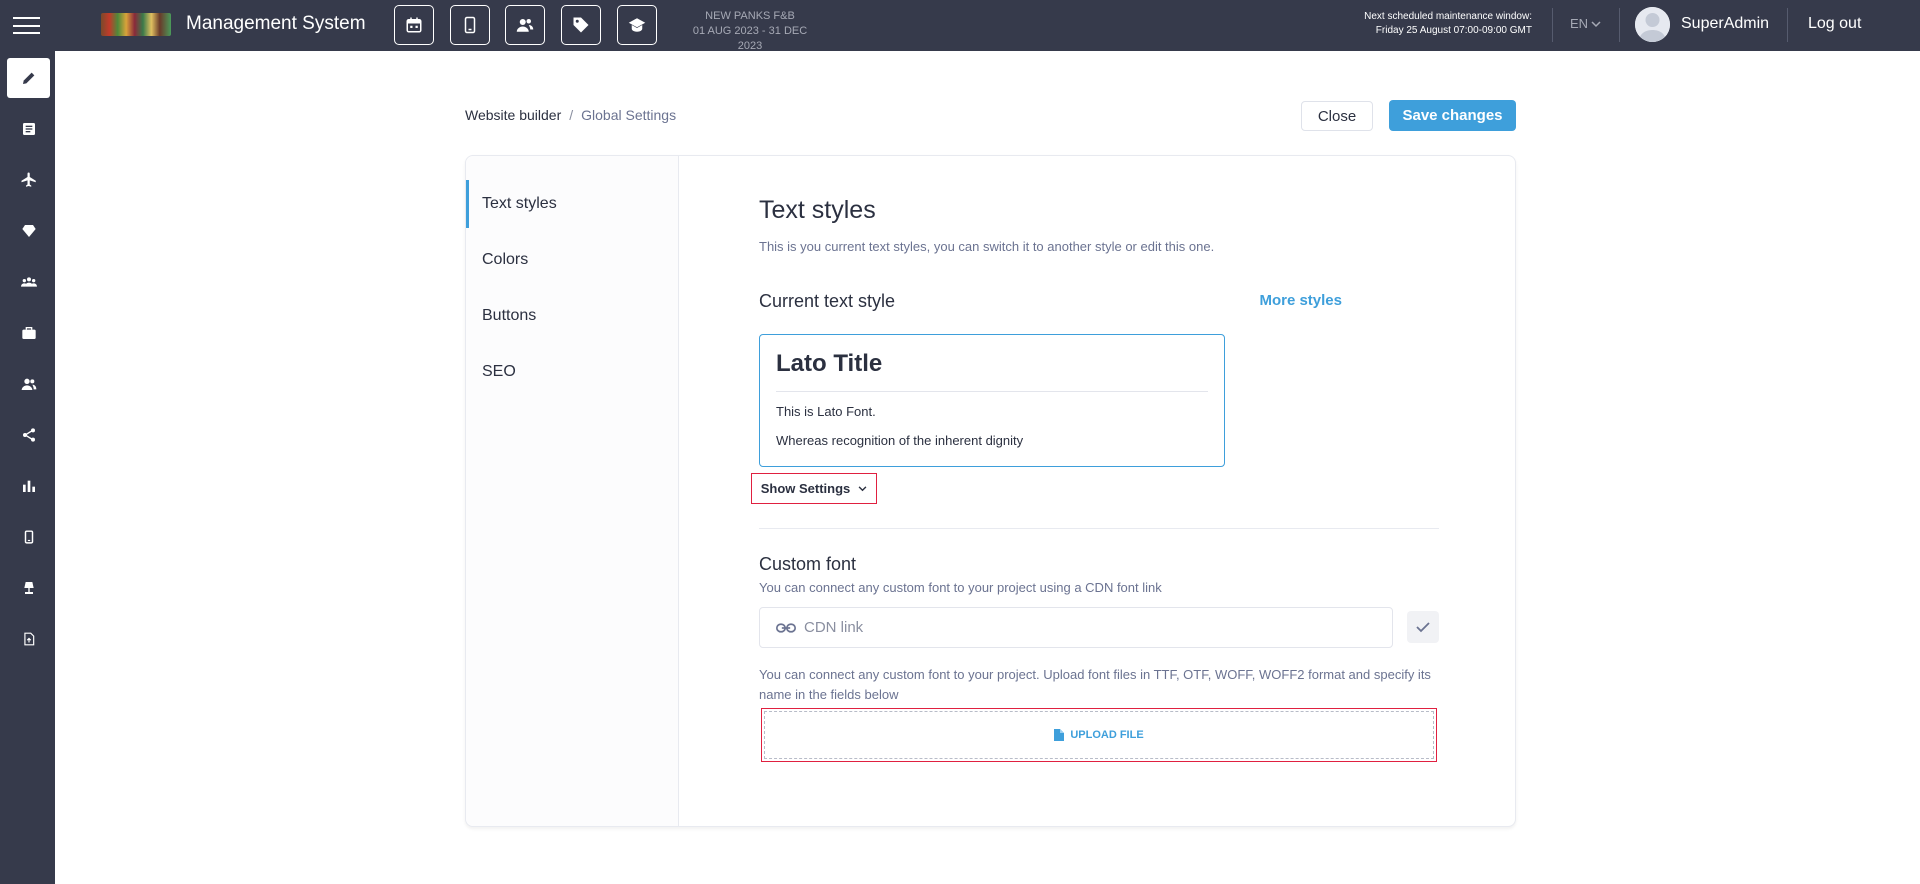  I want to click on list-icon, so click(28, 129).